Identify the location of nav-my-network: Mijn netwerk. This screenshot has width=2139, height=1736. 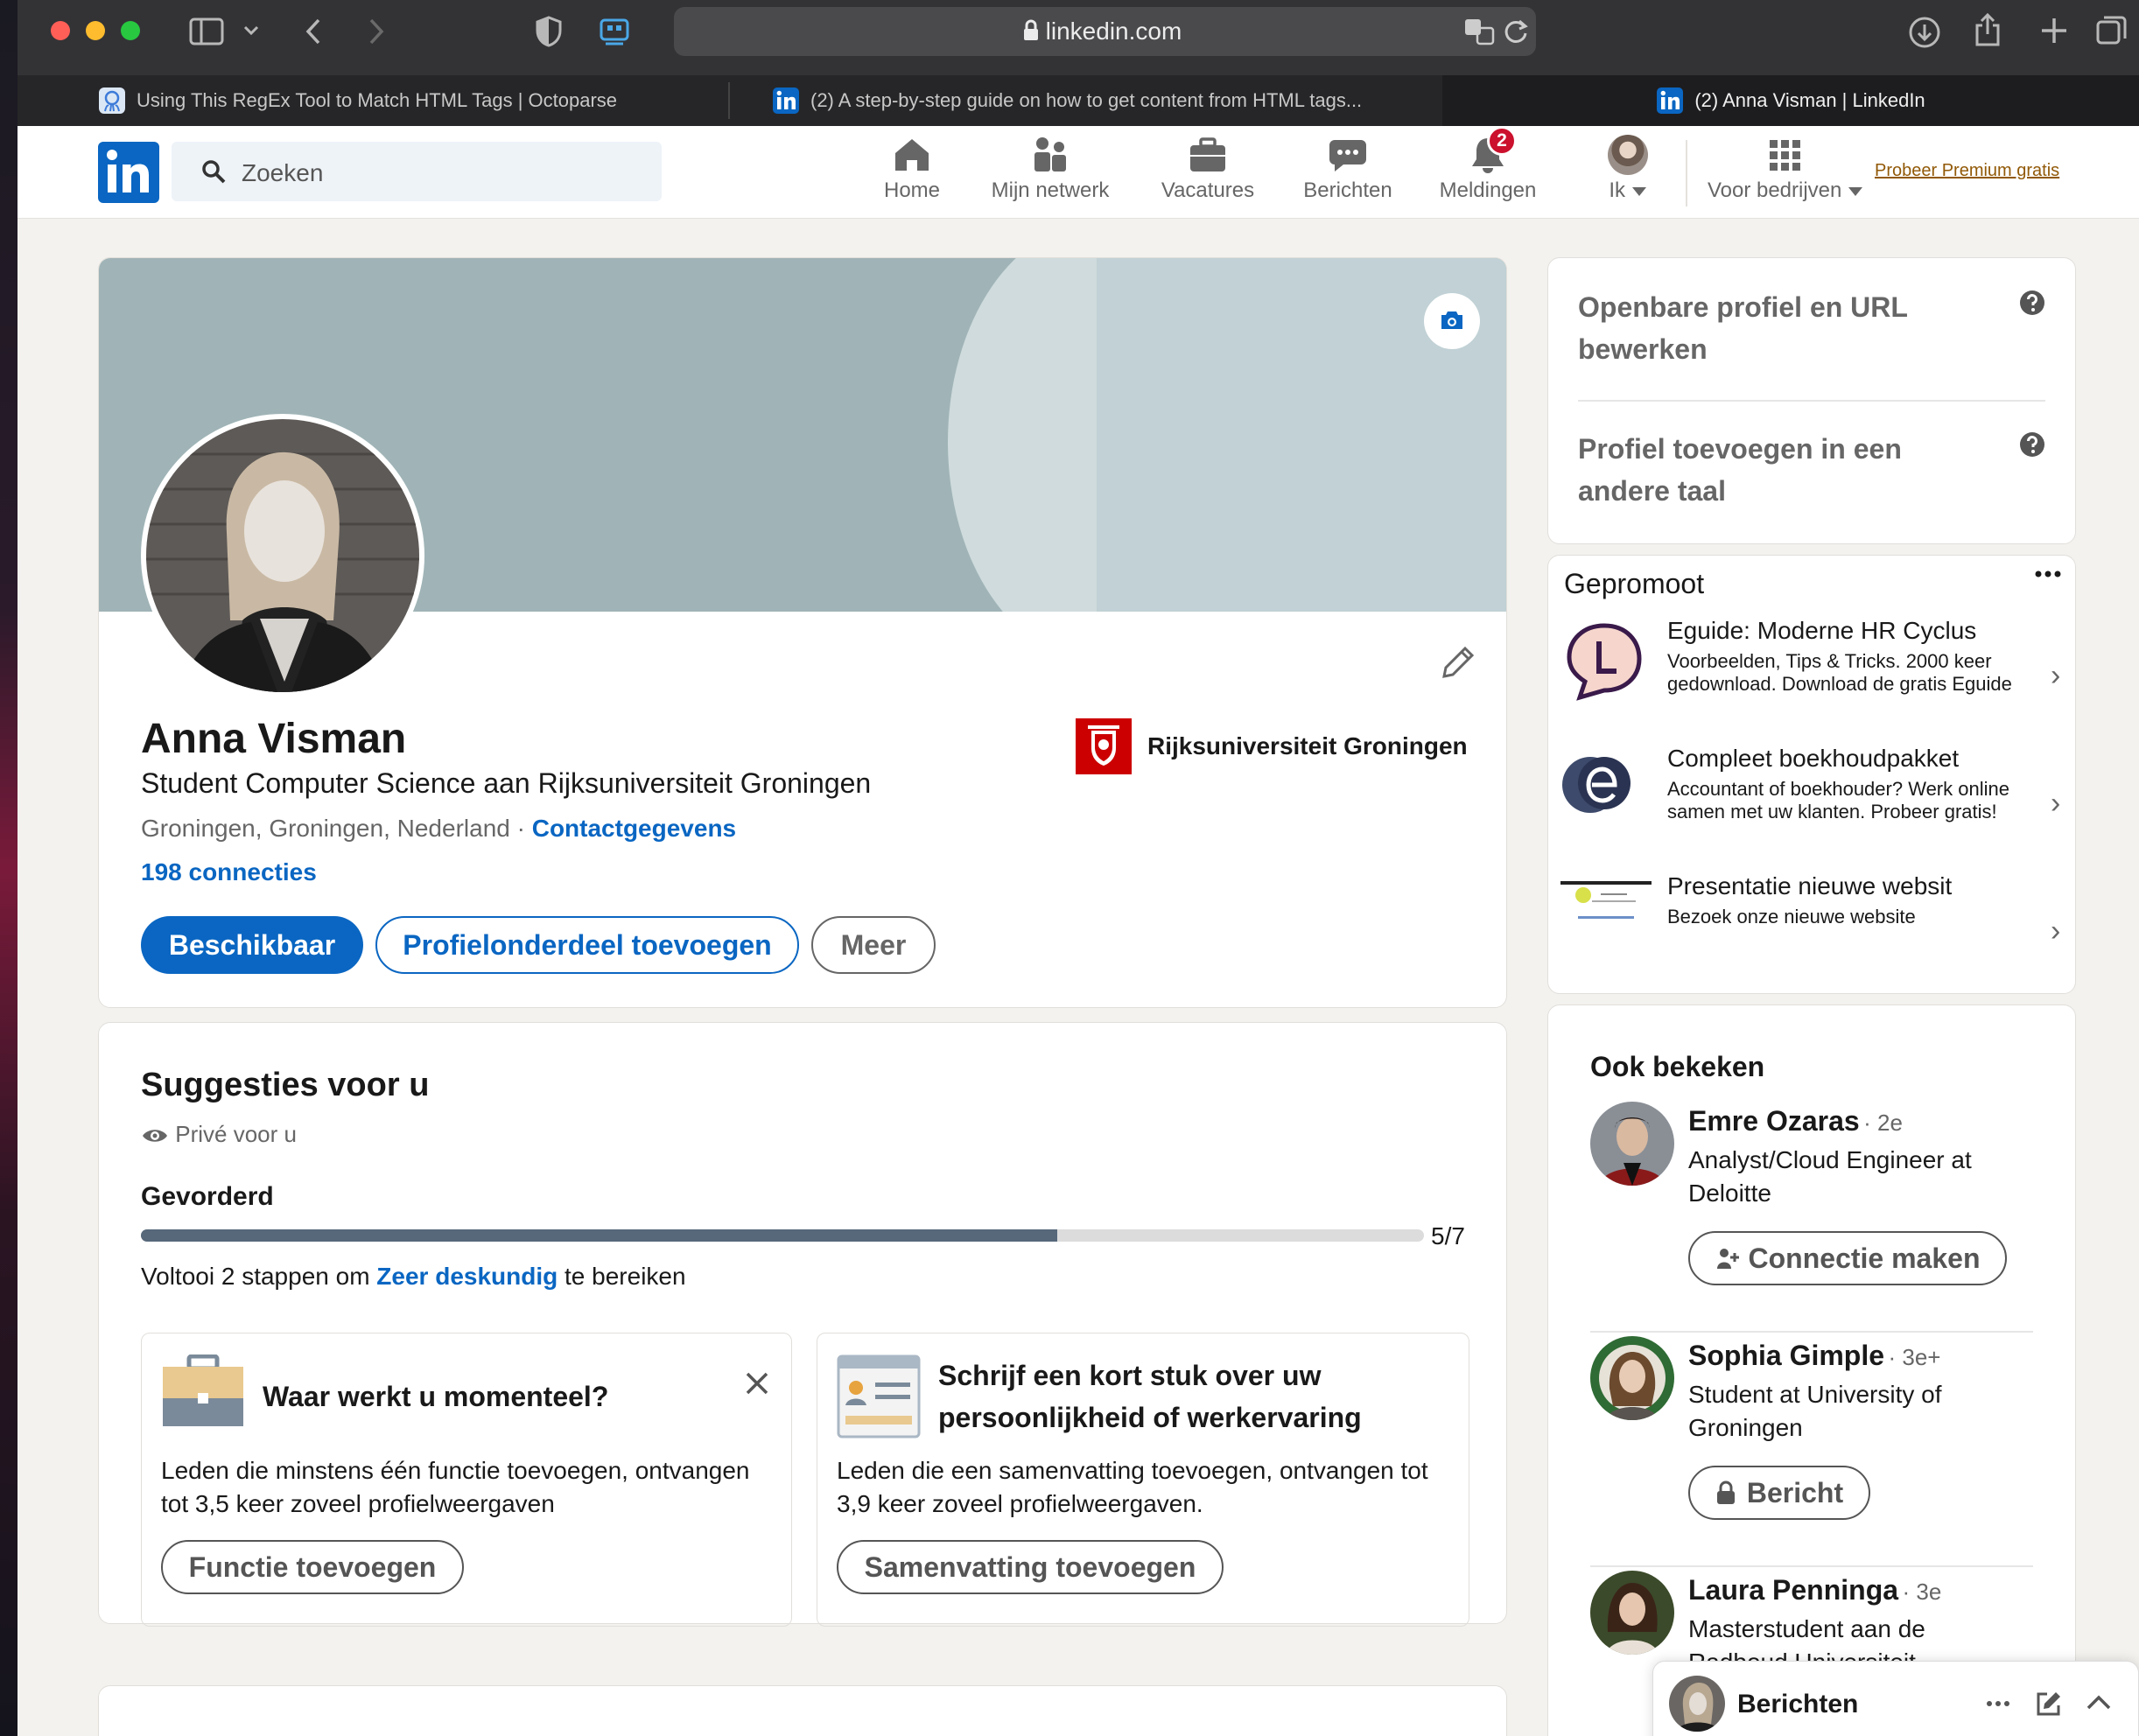
(1050, 177).